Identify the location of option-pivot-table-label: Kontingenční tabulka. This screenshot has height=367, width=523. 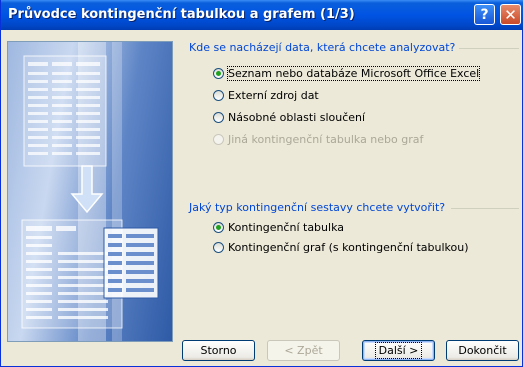
(286, 227).